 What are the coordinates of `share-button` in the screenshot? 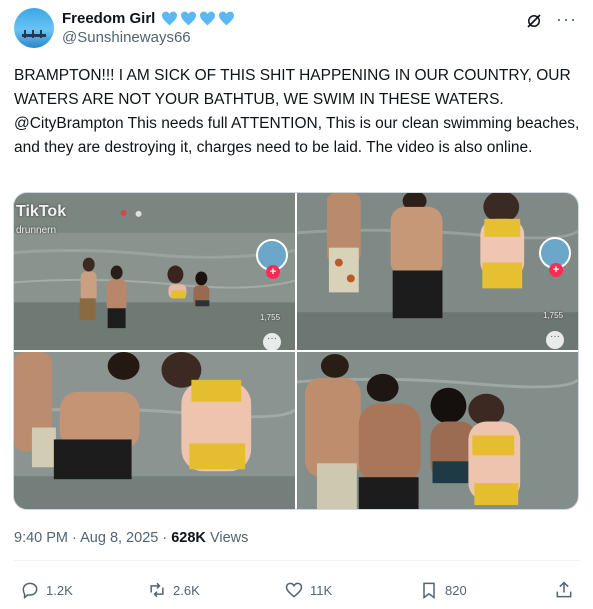 It's located at (564, 590).